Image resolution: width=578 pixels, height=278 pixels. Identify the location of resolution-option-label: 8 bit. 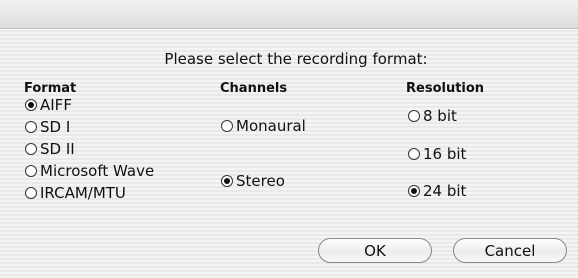
(440, 116).